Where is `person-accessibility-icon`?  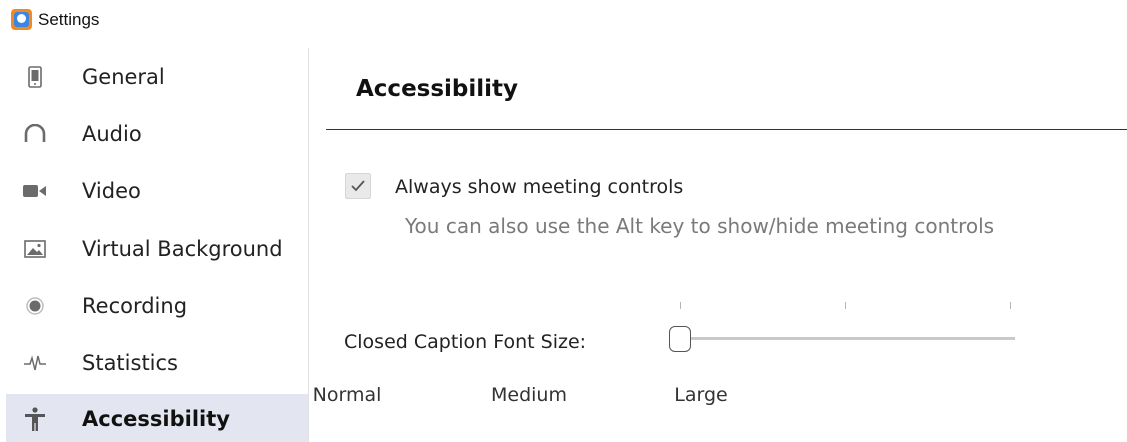 person-accessibility-icon is located at coordinates (35, 419).